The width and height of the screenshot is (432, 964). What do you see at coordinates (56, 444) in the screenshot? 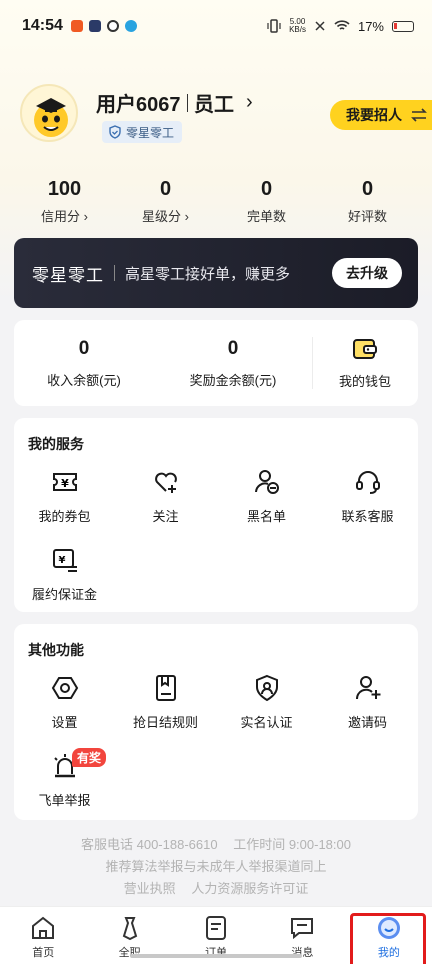
I see `services-title: 我的服务` at bounding box center [56, 444].